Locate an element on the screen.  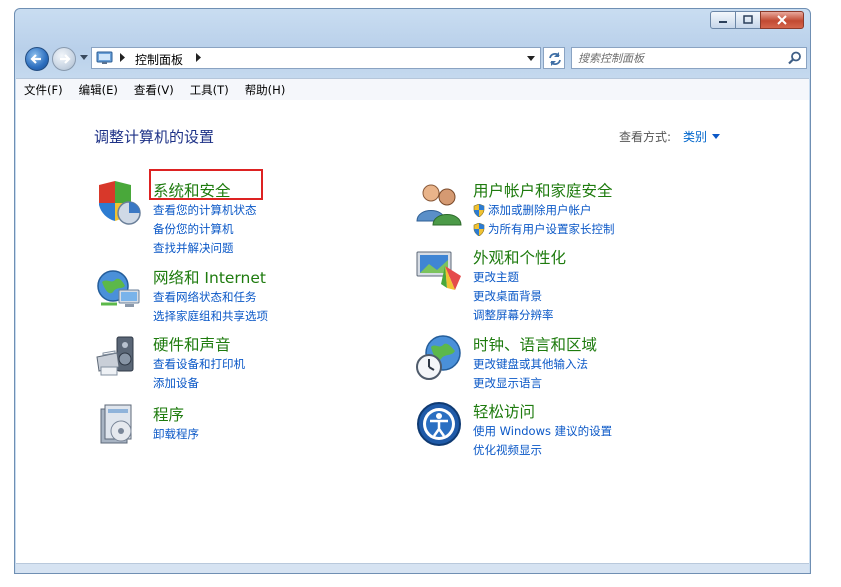
optimize-visual-display-link: 优化视频显示 is located at coordinates (507, 450).